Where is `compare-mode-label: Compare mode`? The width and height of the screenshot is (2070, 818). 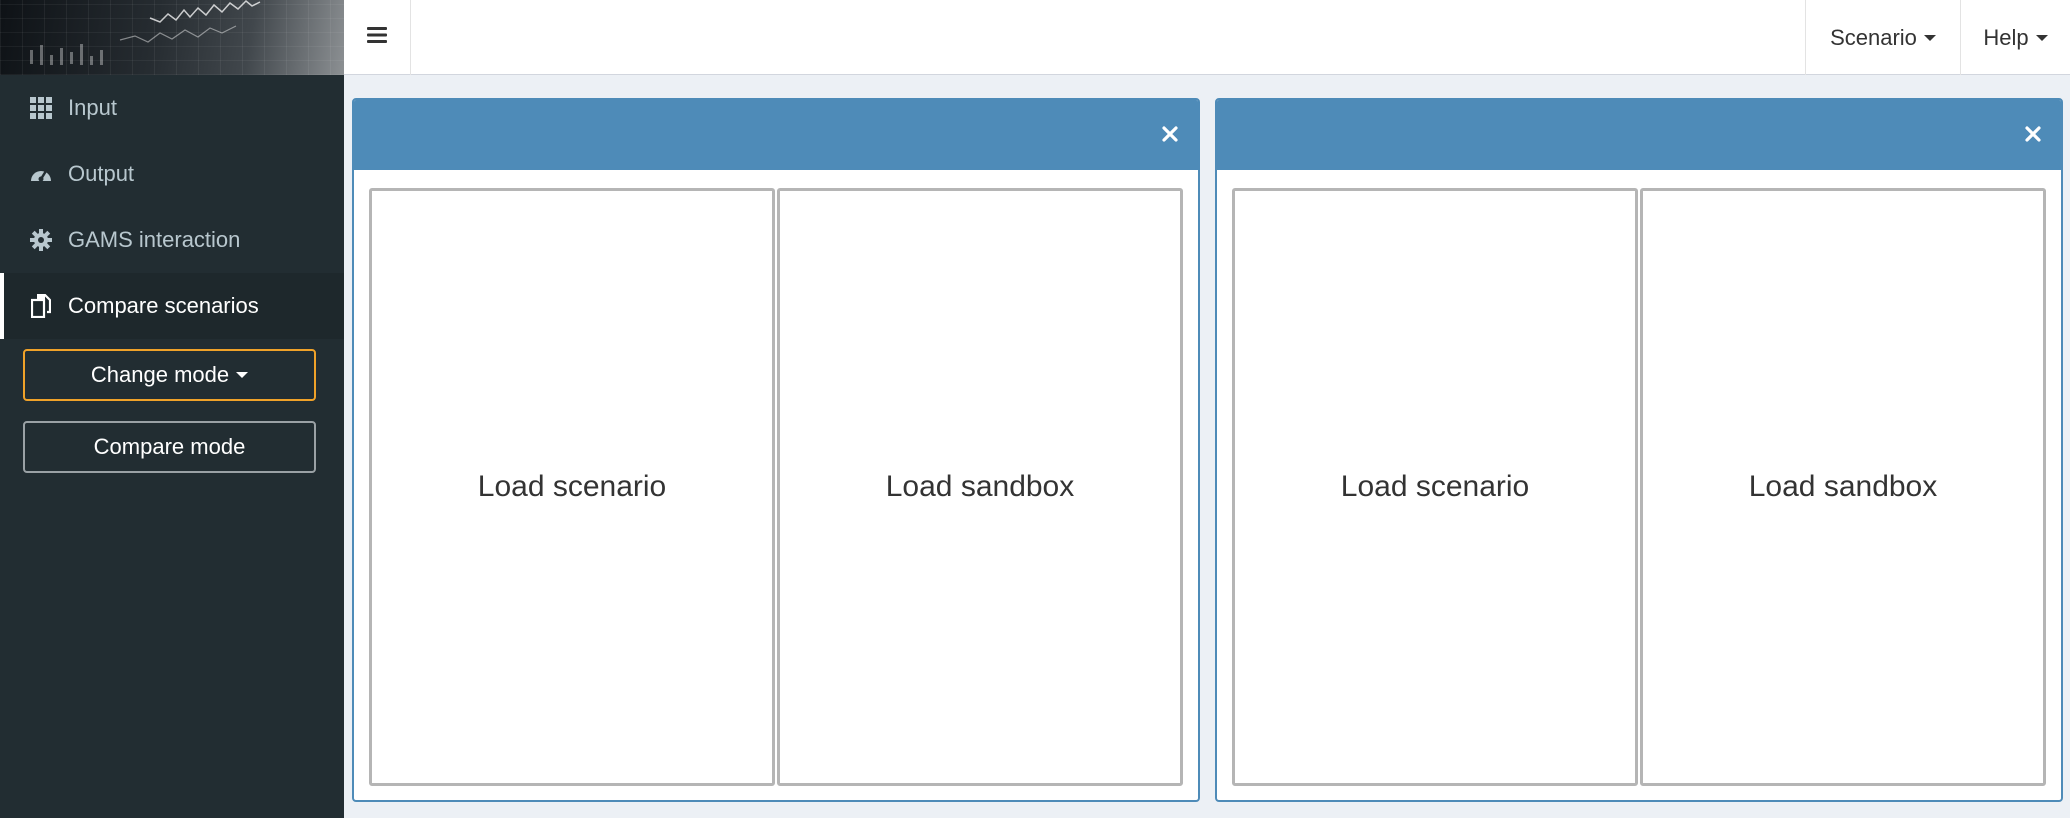
compare-mode-label: Compare mode is located at coordinates (169, 446).